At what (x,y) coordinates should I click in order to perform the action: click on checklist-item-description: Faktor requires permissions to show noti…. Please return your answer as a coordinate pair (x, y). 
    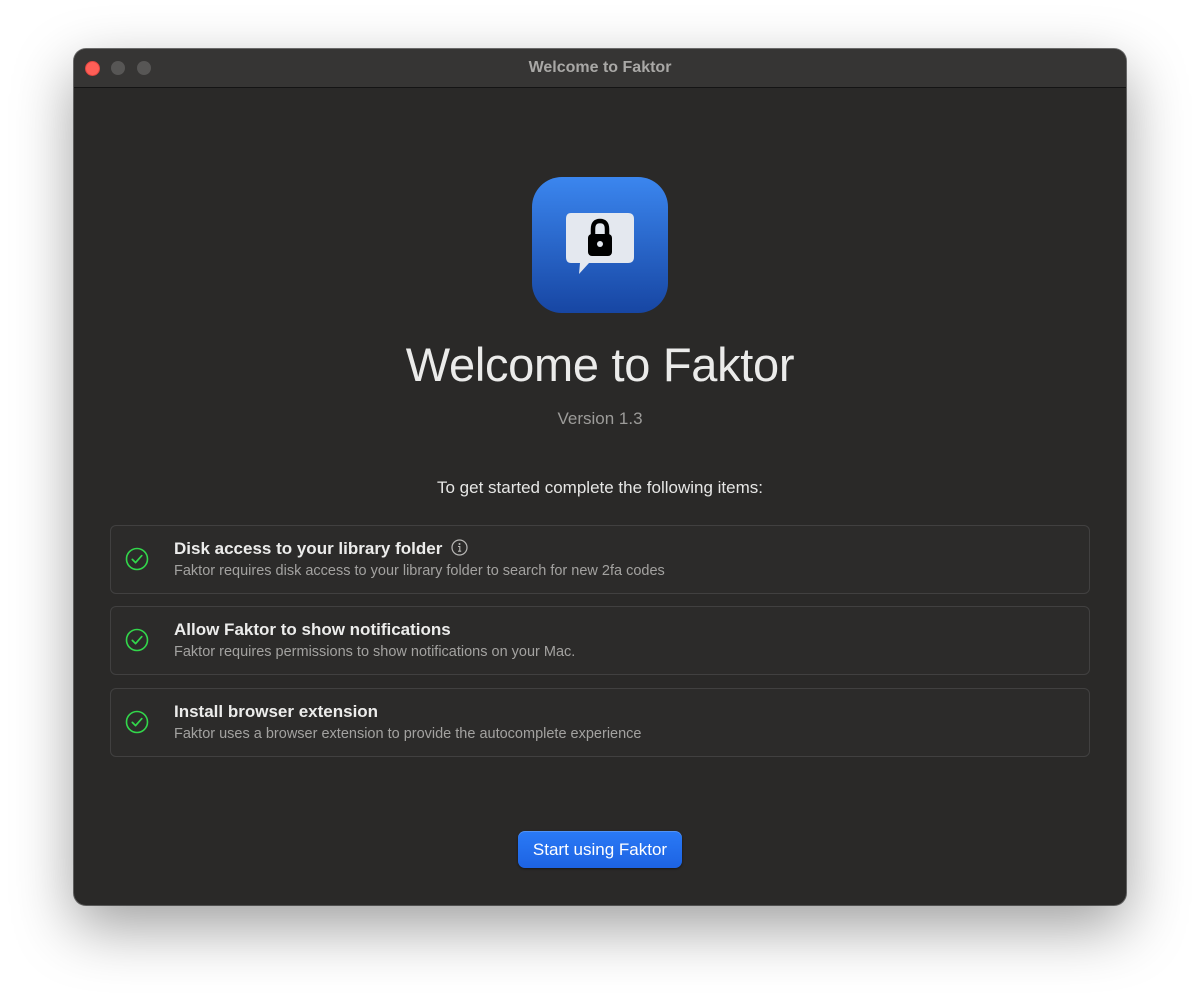
    Looking at the image, I should click on (375, 652).